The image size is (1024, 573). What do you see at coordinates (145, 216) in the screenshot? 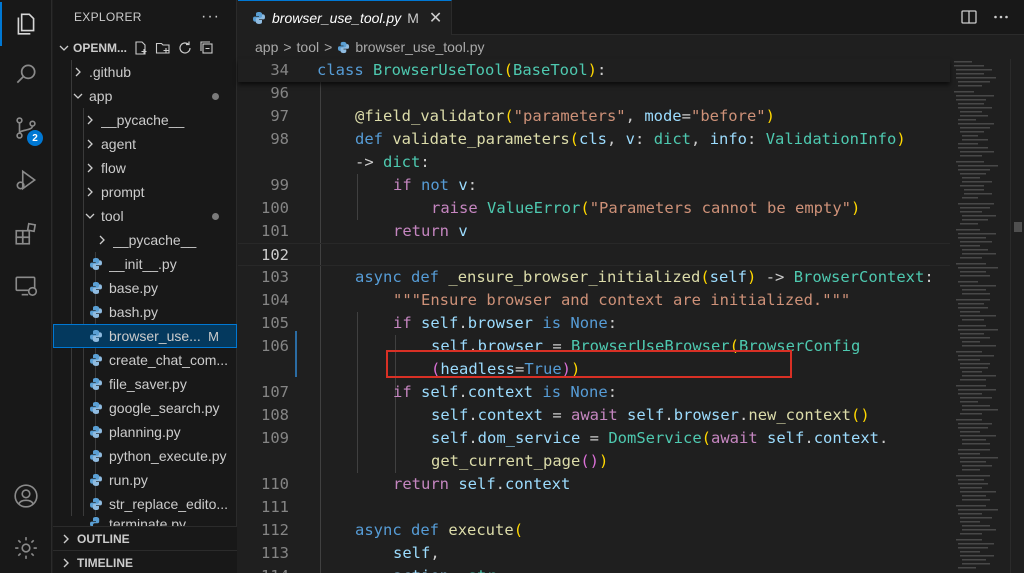
I see `tree-item-tool: tool` at bounding box center [145, 216].